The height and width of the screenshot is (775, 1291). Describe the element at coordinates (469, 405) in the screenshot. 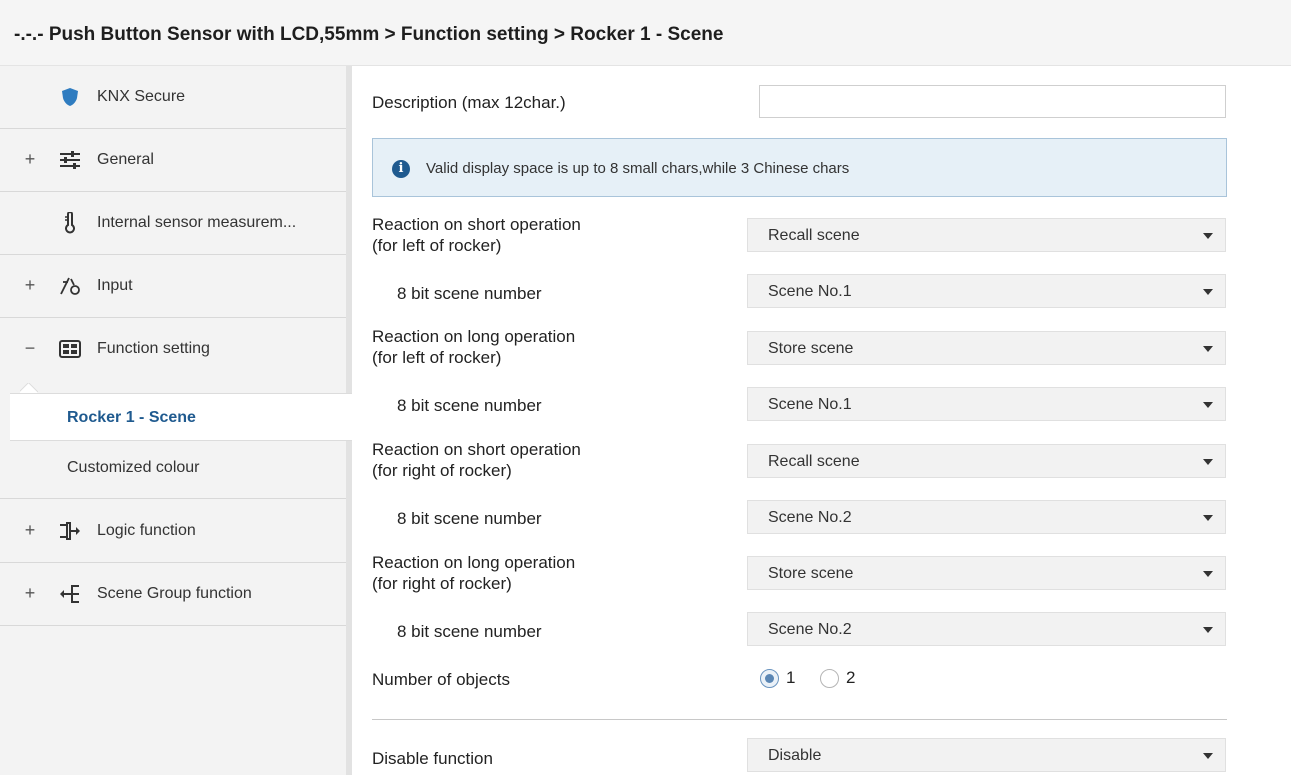

I see `param-label-scene-number-2: 8 bit scene number` at that location.